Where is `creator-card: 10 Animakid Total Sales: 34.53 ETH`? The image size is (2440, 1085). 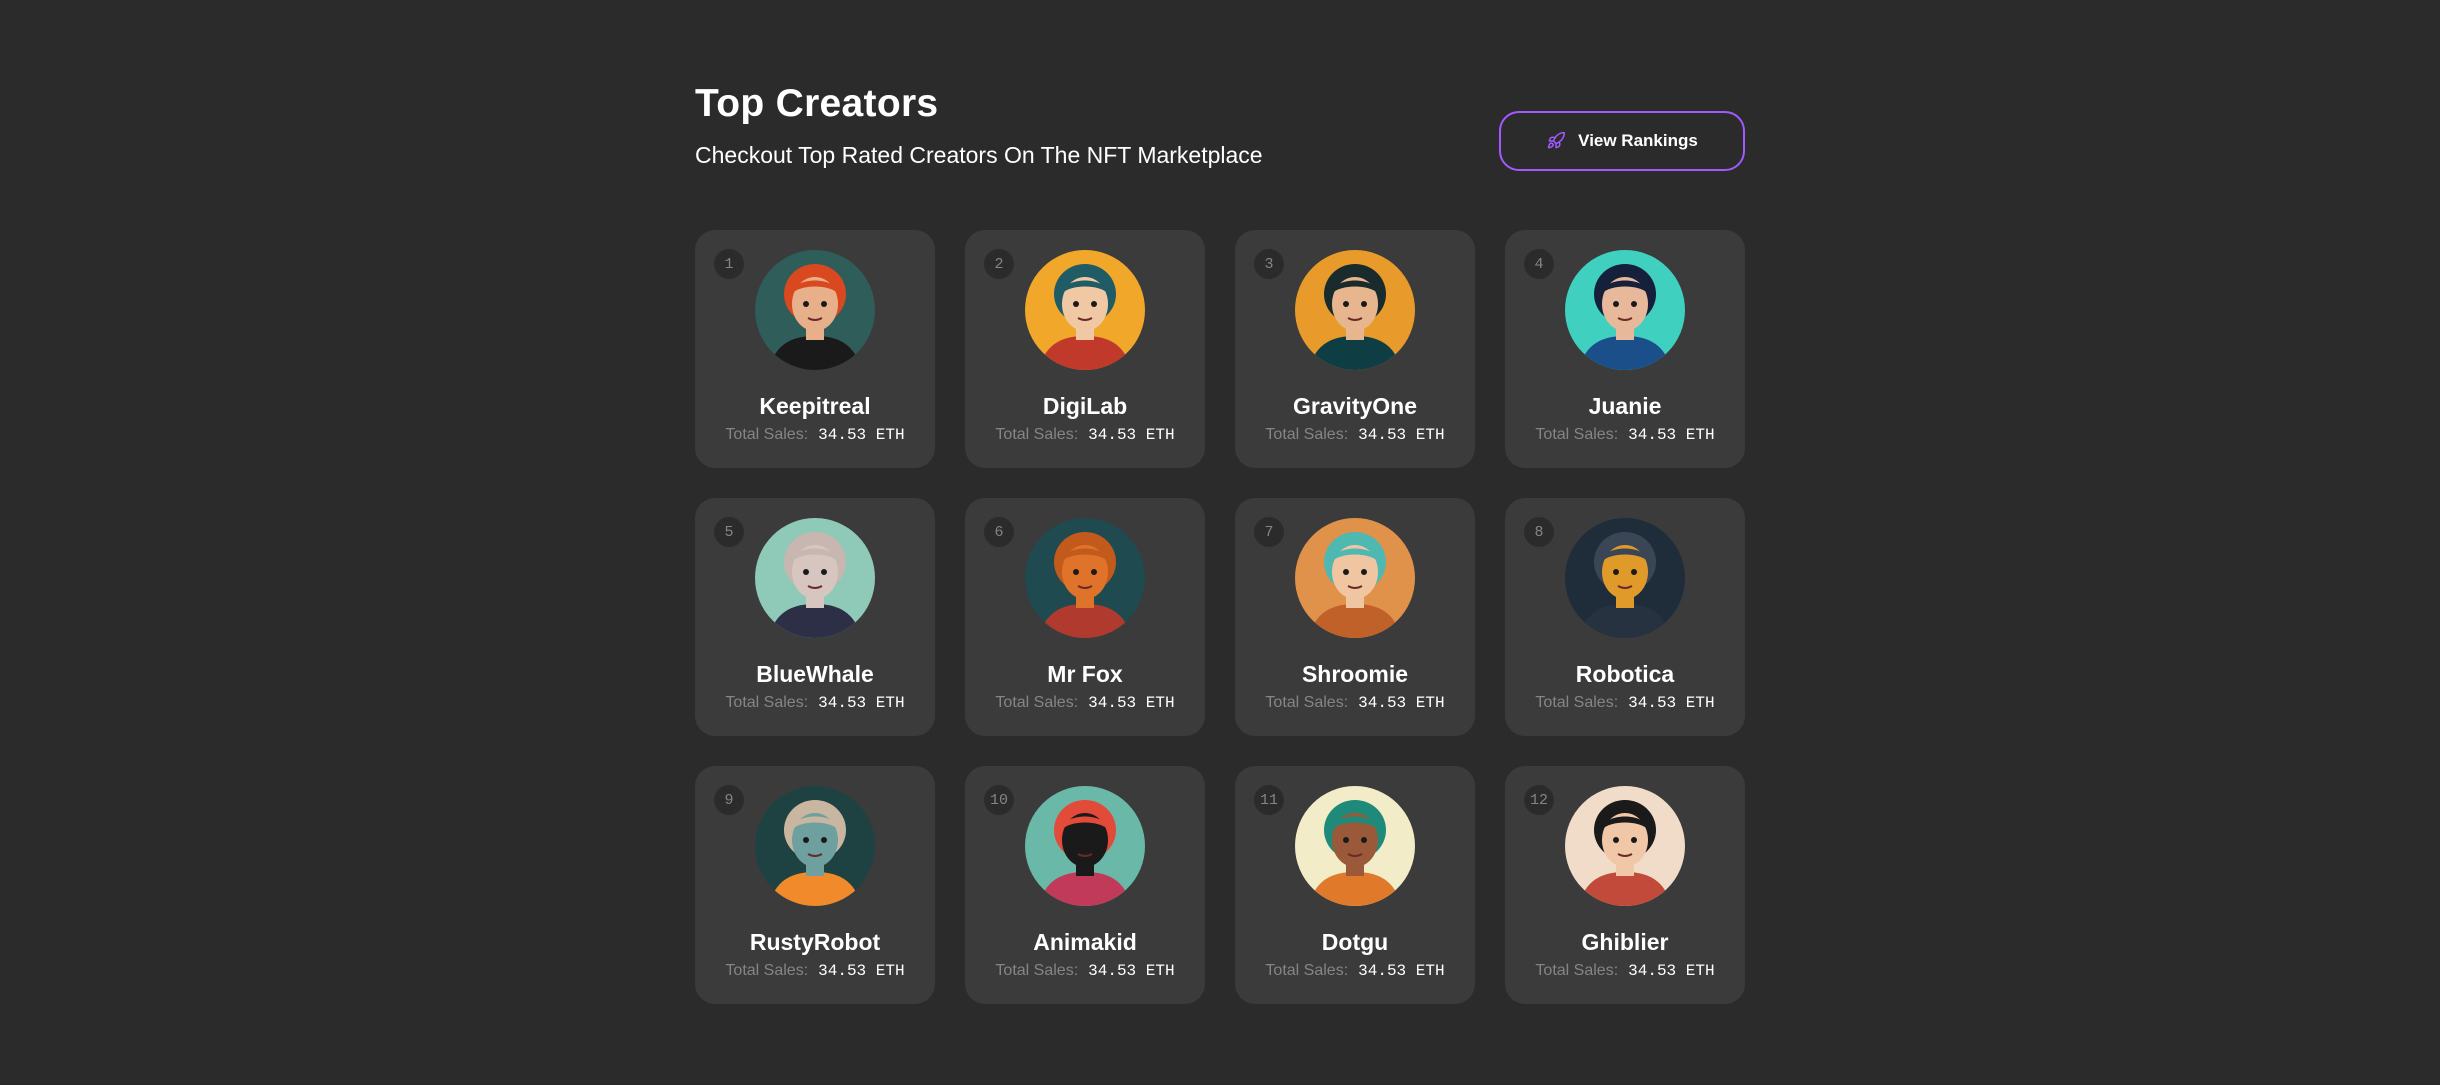
creator-card: 10 Animakid Total Sales: 34.53 ETH is located at coordinates (1085, 885).